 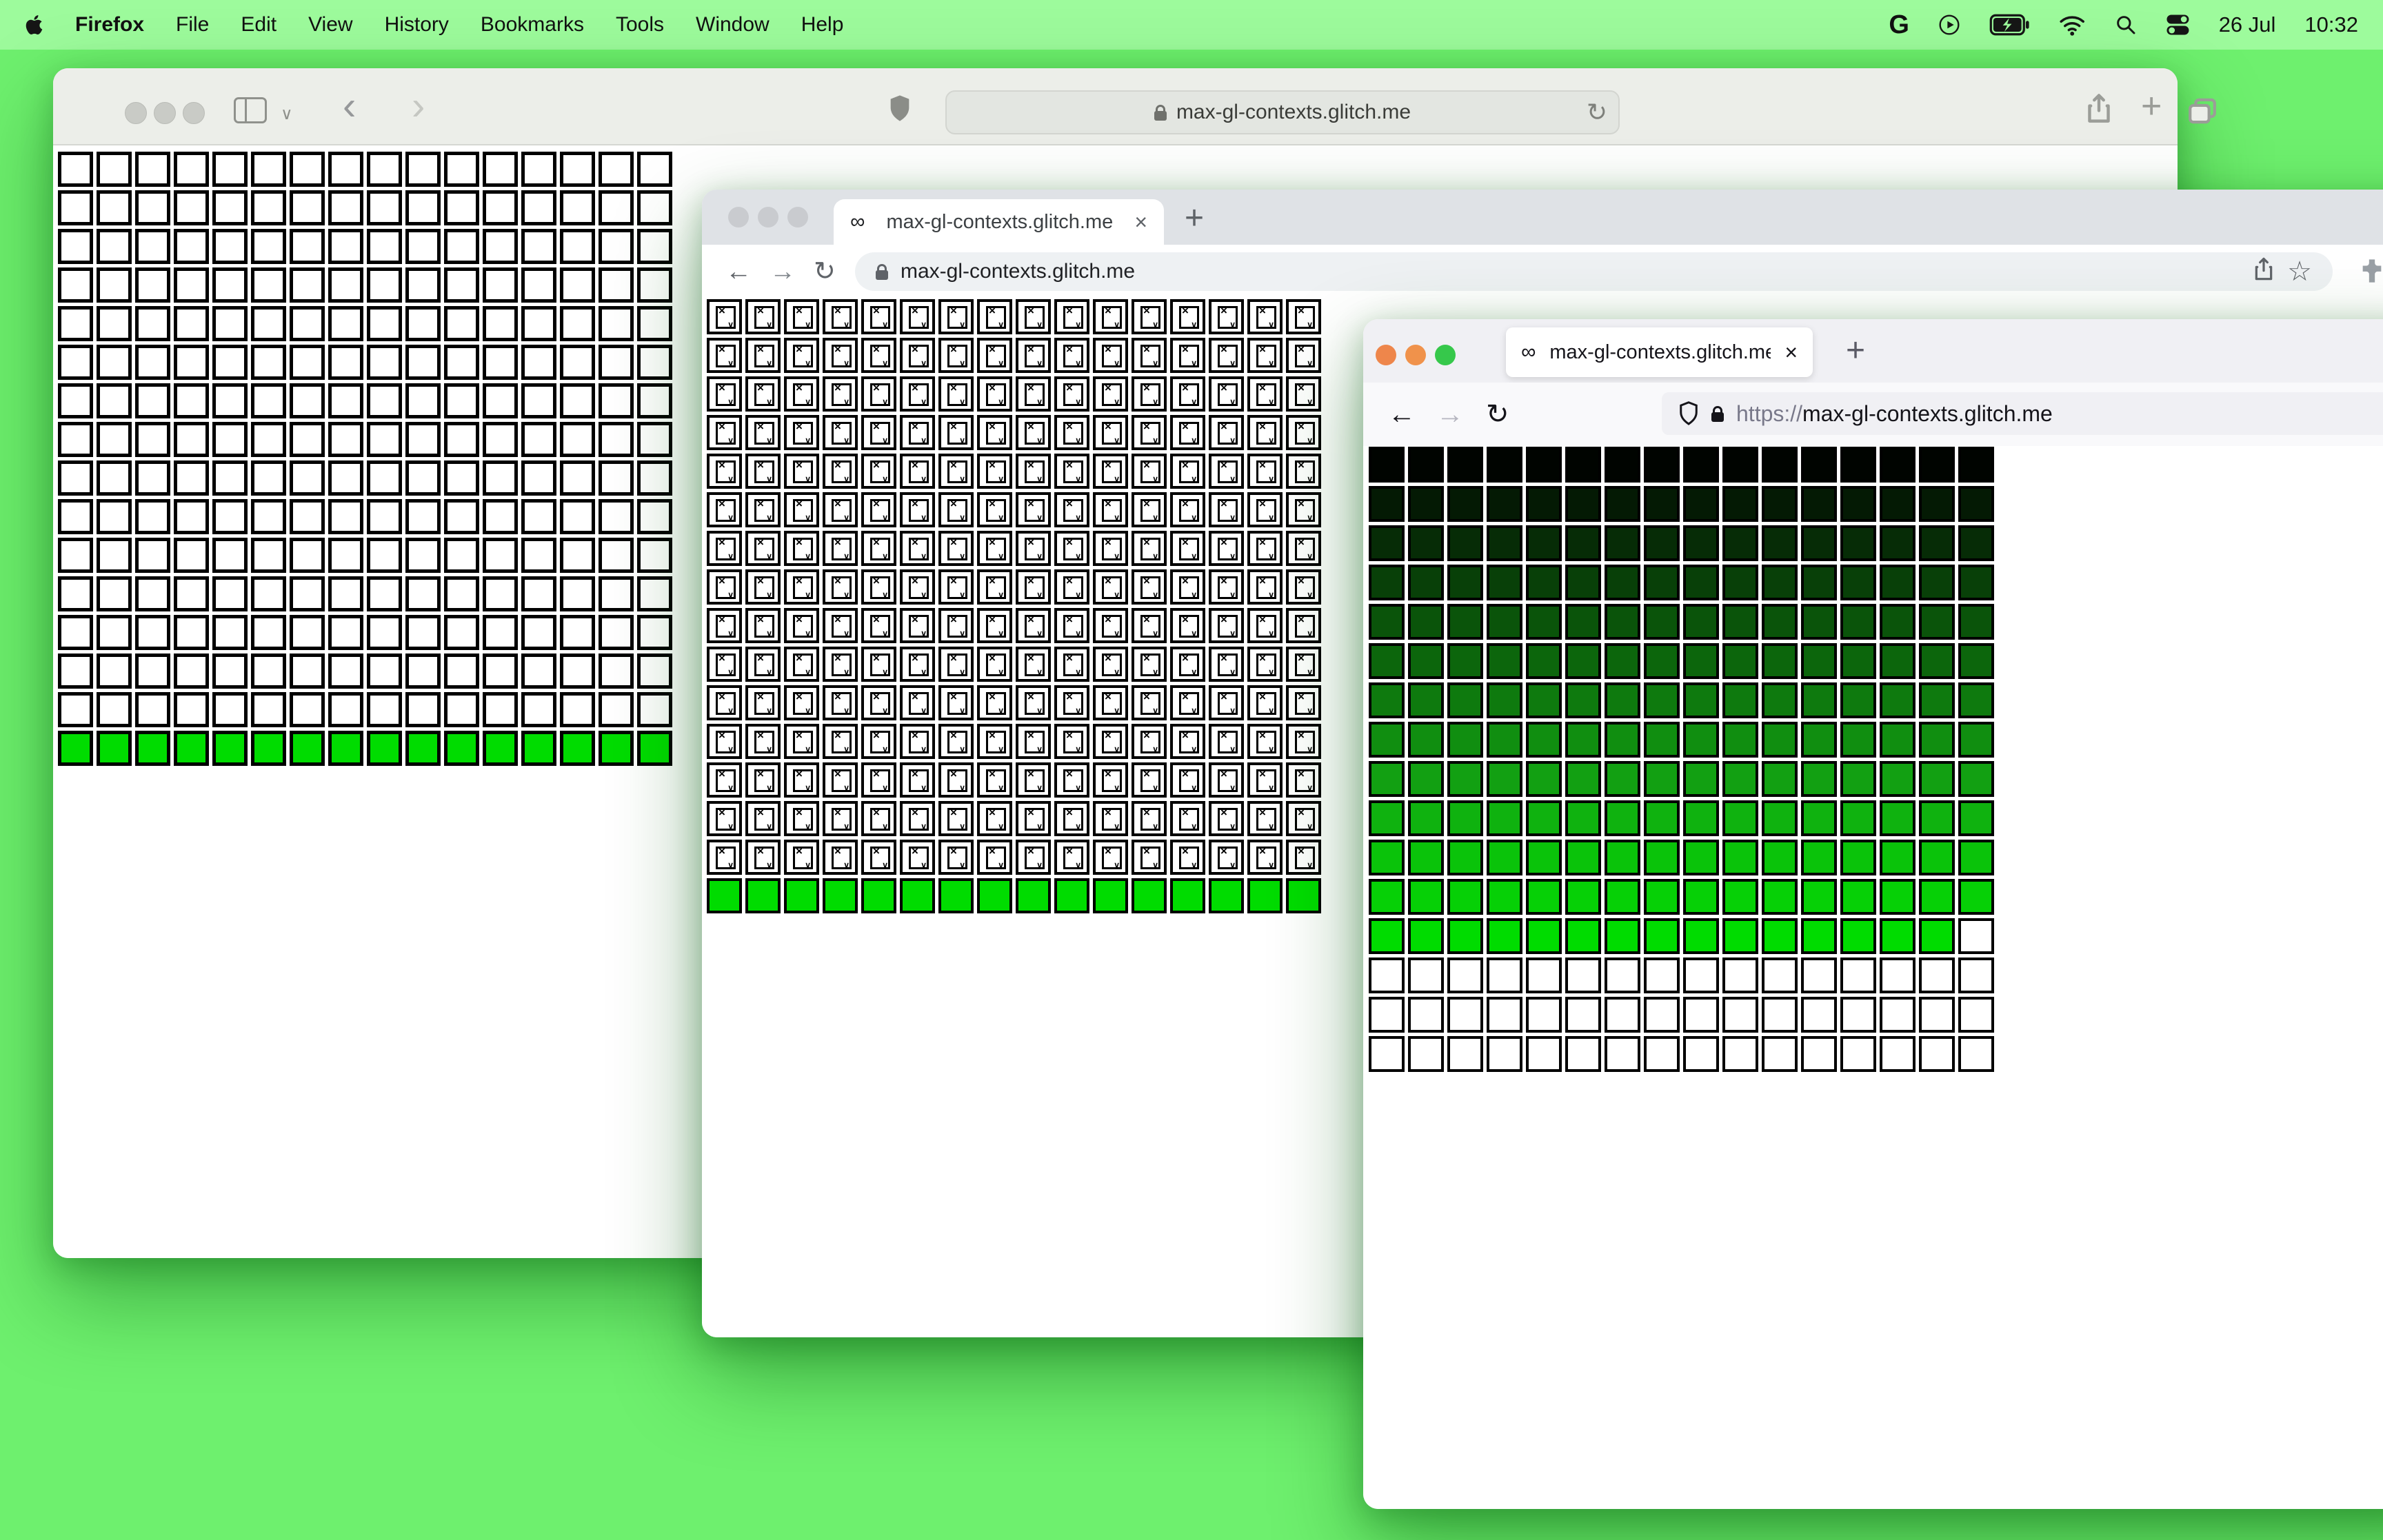 I want to click on back-button: ‹, so click(x=349, y=106).